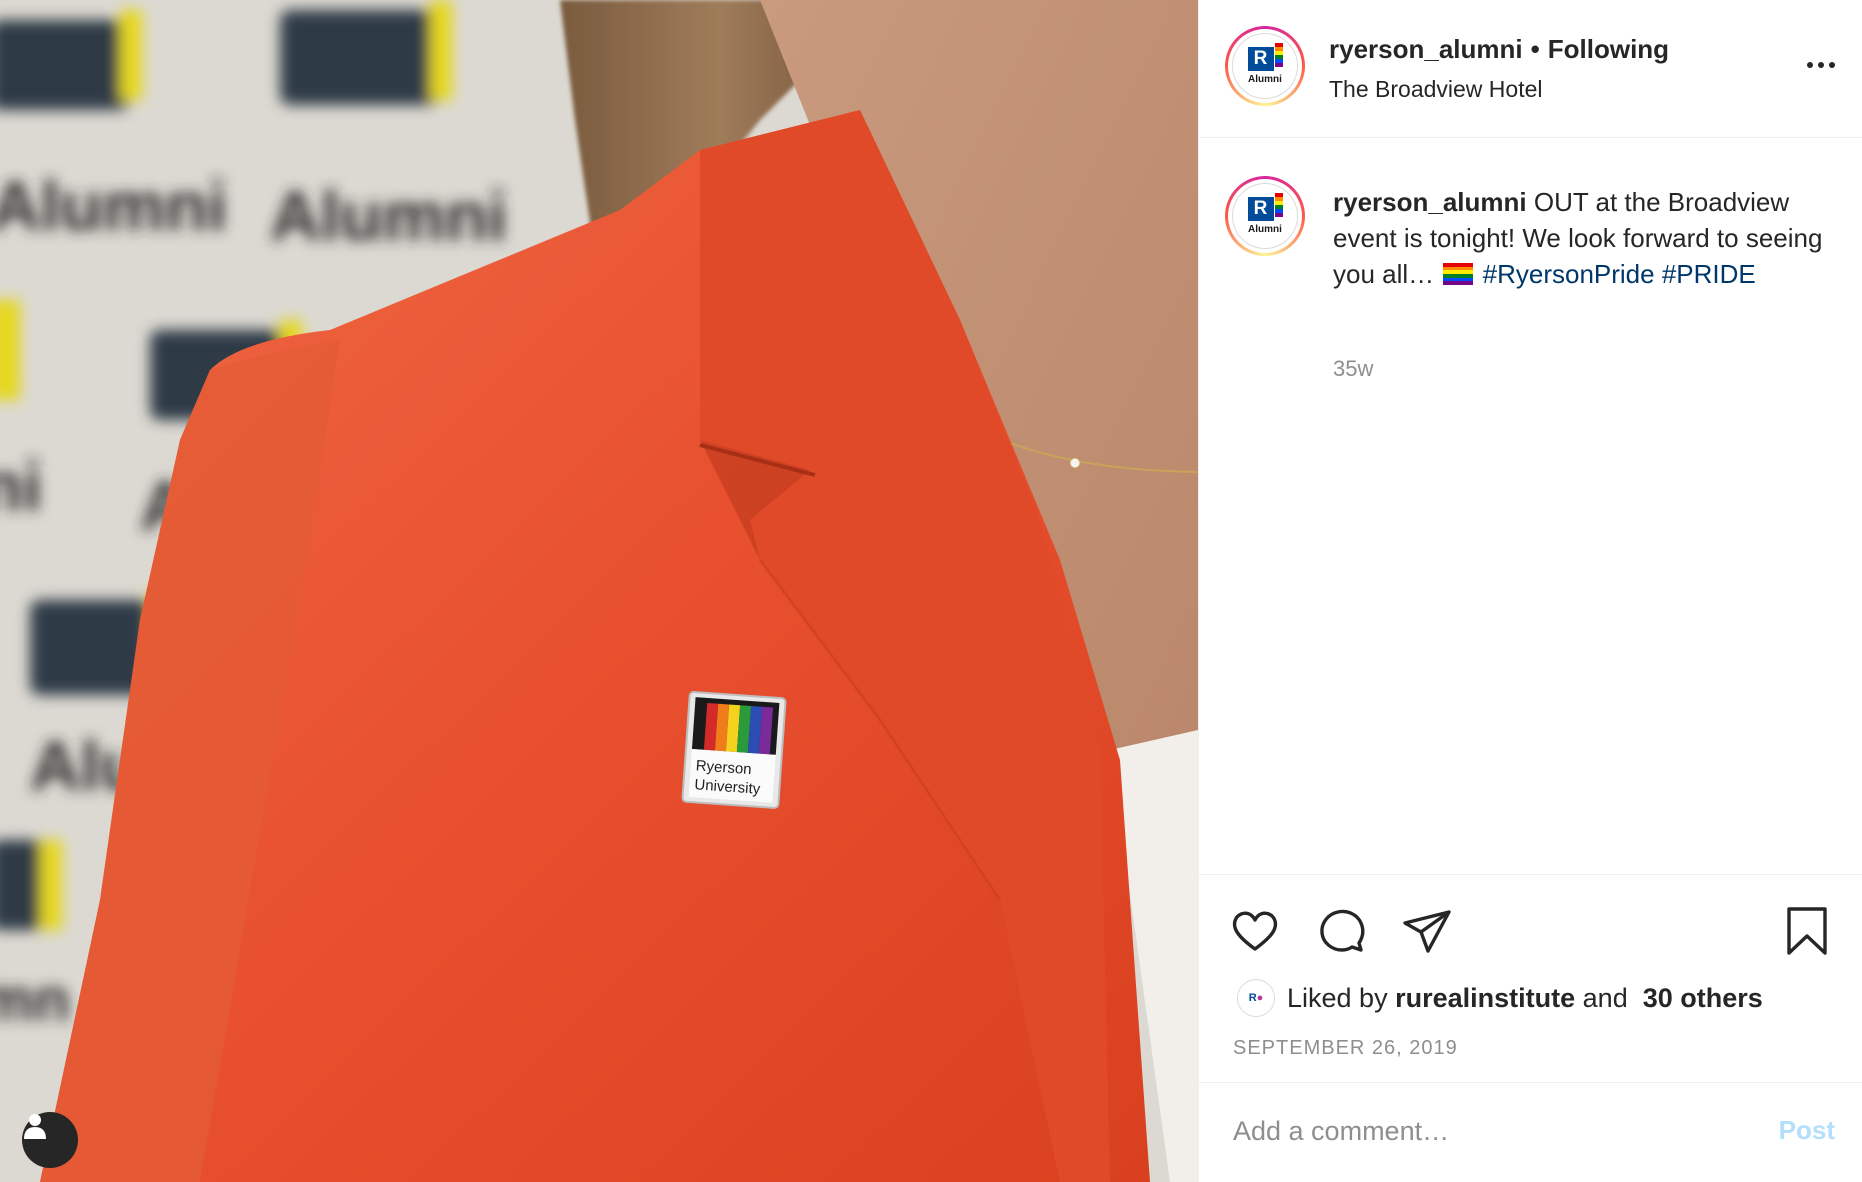 Image resolution: width=1862 pixels, height=1182 pixels. I want to click on user-icon, so click(35, 1126).